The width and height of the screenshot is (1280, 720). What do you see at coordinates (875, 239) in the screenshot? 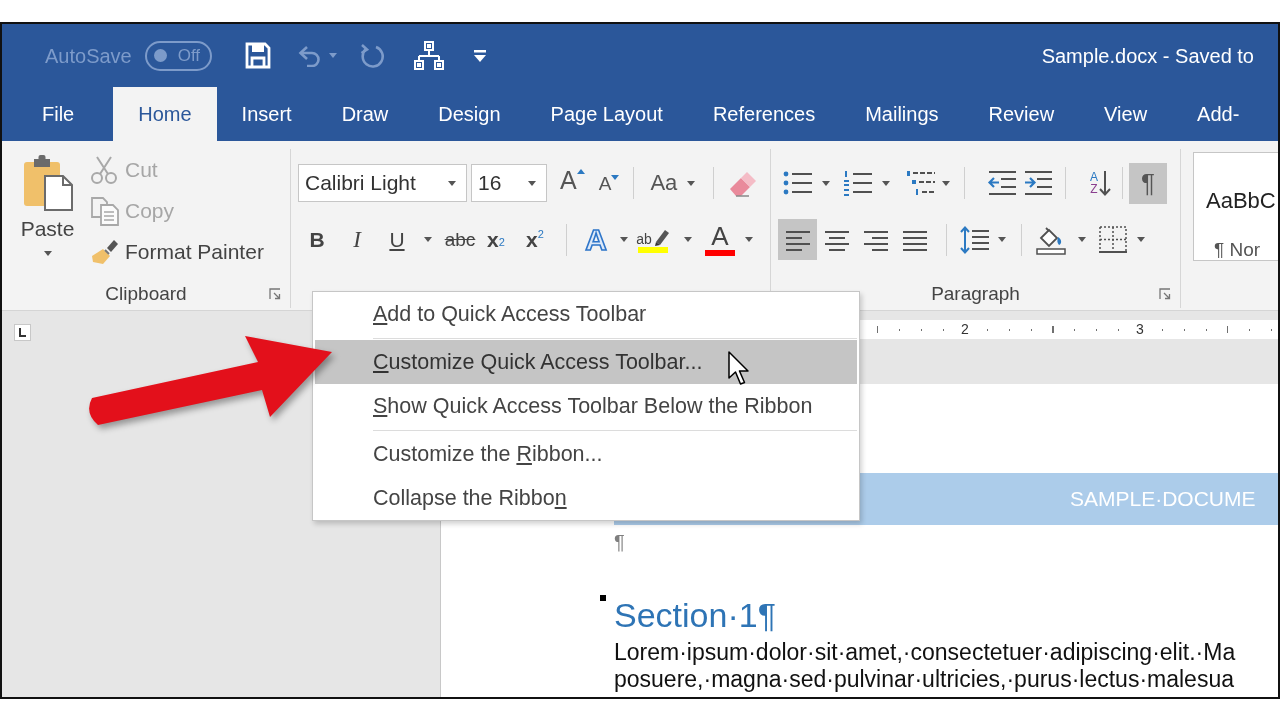
I see `align-right-icon` at bounding box center [875, 239].